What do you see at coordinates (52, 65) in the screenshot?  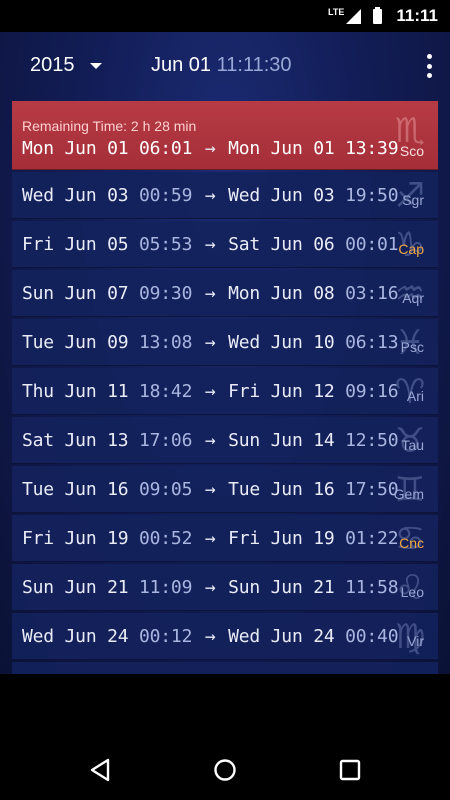 I see `year-value: 2015` at bounding box center [52, 65].